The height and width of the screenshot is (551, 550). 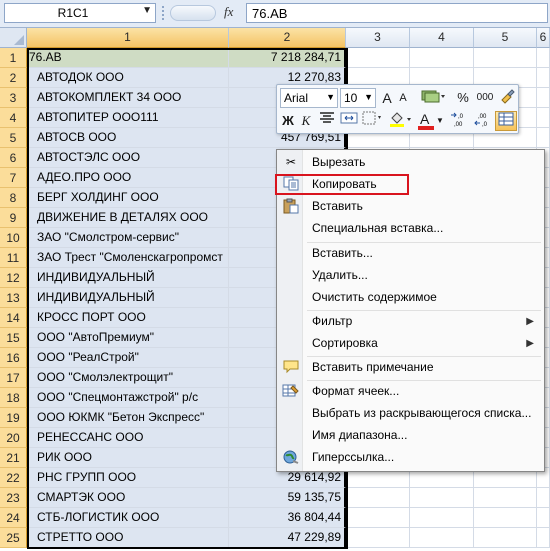 What do you see at coordinates (128, 338) in the screenshot?
I see `name-cell: ООО "АвтоПремиум"` at bounding box center [128, 338].